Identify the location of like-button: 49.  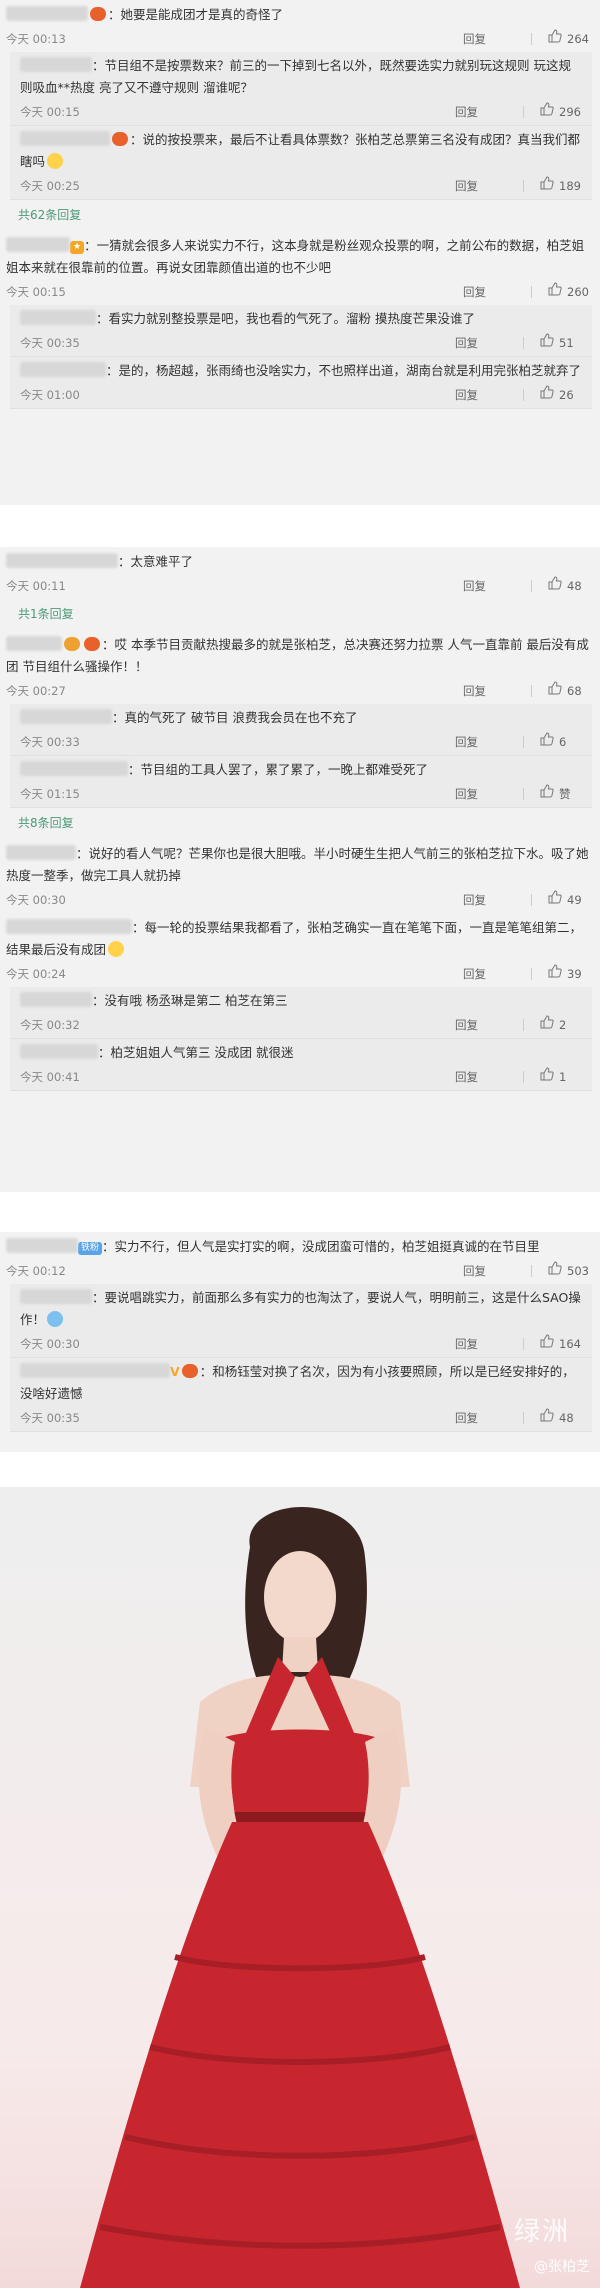
(569, 900).